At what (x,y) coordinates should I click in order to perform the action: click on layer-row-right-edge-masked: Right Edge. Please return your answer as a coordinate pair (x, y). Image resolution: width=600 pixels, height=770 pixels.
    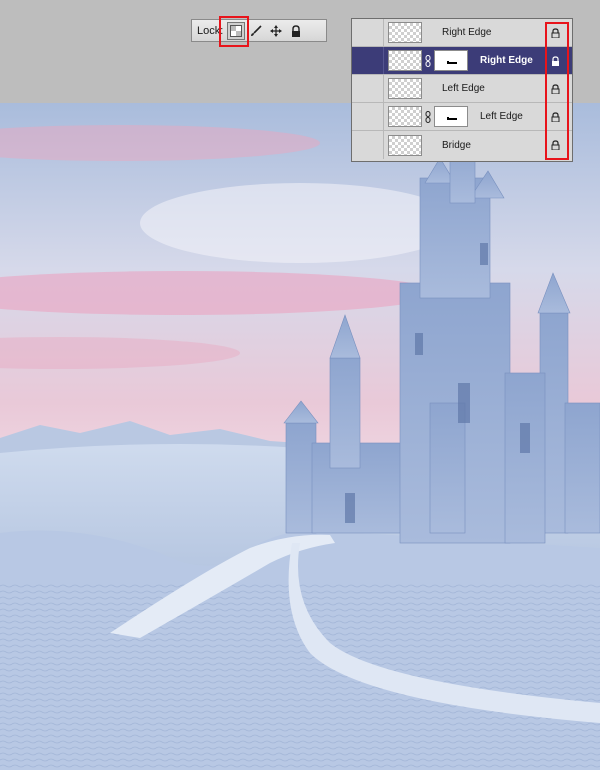
    Looking at the image, I should click on (462, 61).